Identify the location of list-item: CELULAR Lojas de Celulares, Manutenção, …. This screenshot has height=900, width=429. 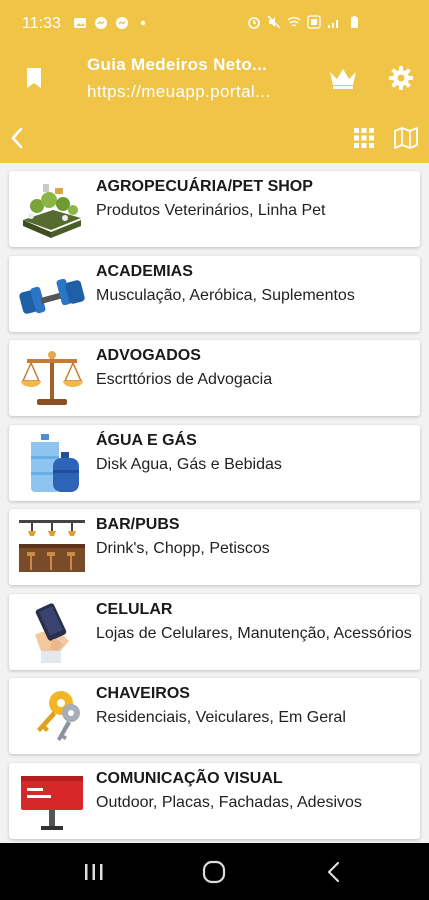
(214, 632).